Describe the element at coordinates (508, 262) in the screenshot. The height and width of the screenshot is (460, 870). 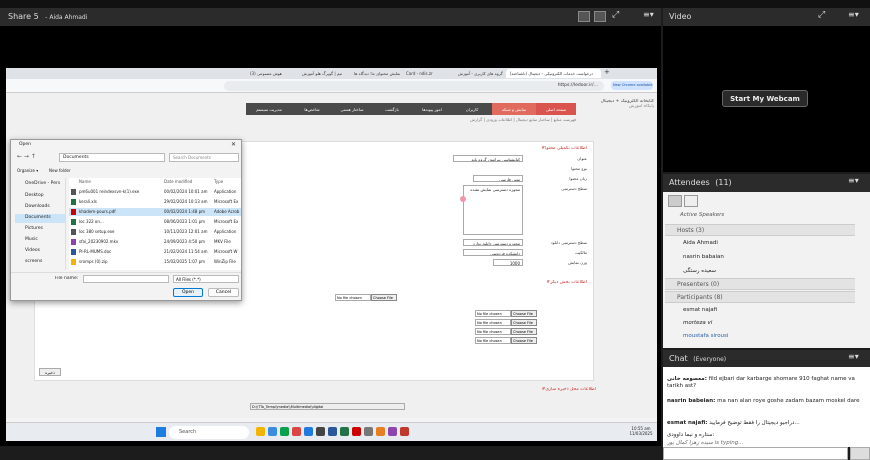
I see `weight-input: 1000` at that location.